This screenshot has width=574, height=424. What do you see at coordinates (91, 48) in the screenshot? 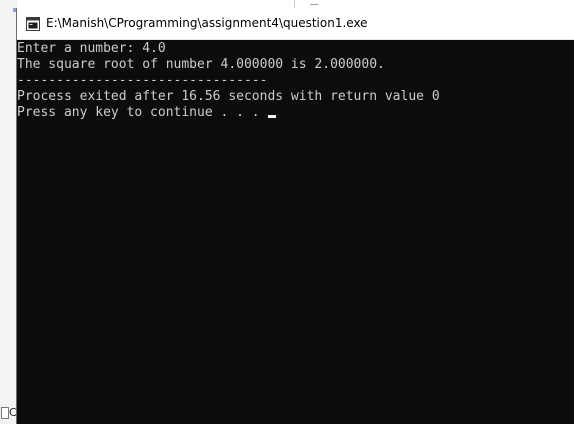
I see `console-line-input-prompt: Enter a number: 4.0` at bounding box center [91, 48].